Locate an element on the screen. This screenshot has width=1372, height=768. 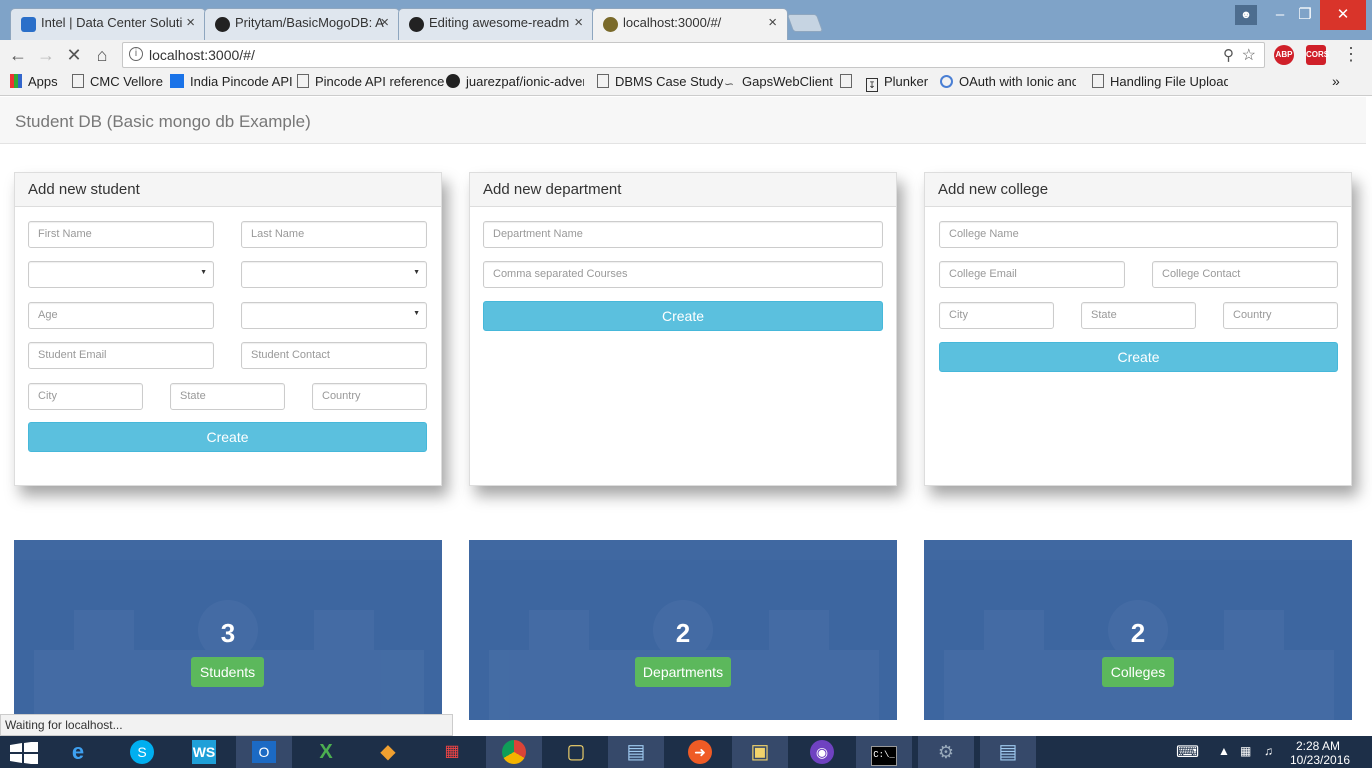
tab-localhost: localhost:3000/#/ × is located at coordinates (690, 24).